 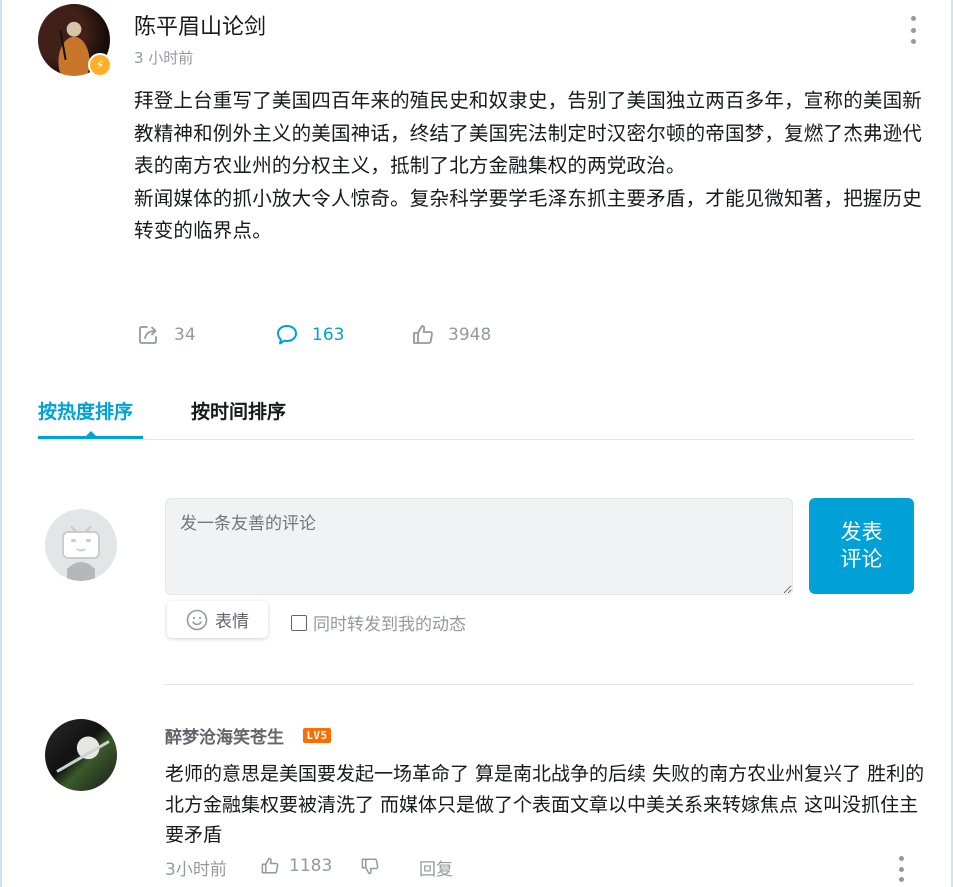 What do you see at coordinates (470, 335) in the screenshot?
I see `like-count: 3948` at bounding box center [470, 335].